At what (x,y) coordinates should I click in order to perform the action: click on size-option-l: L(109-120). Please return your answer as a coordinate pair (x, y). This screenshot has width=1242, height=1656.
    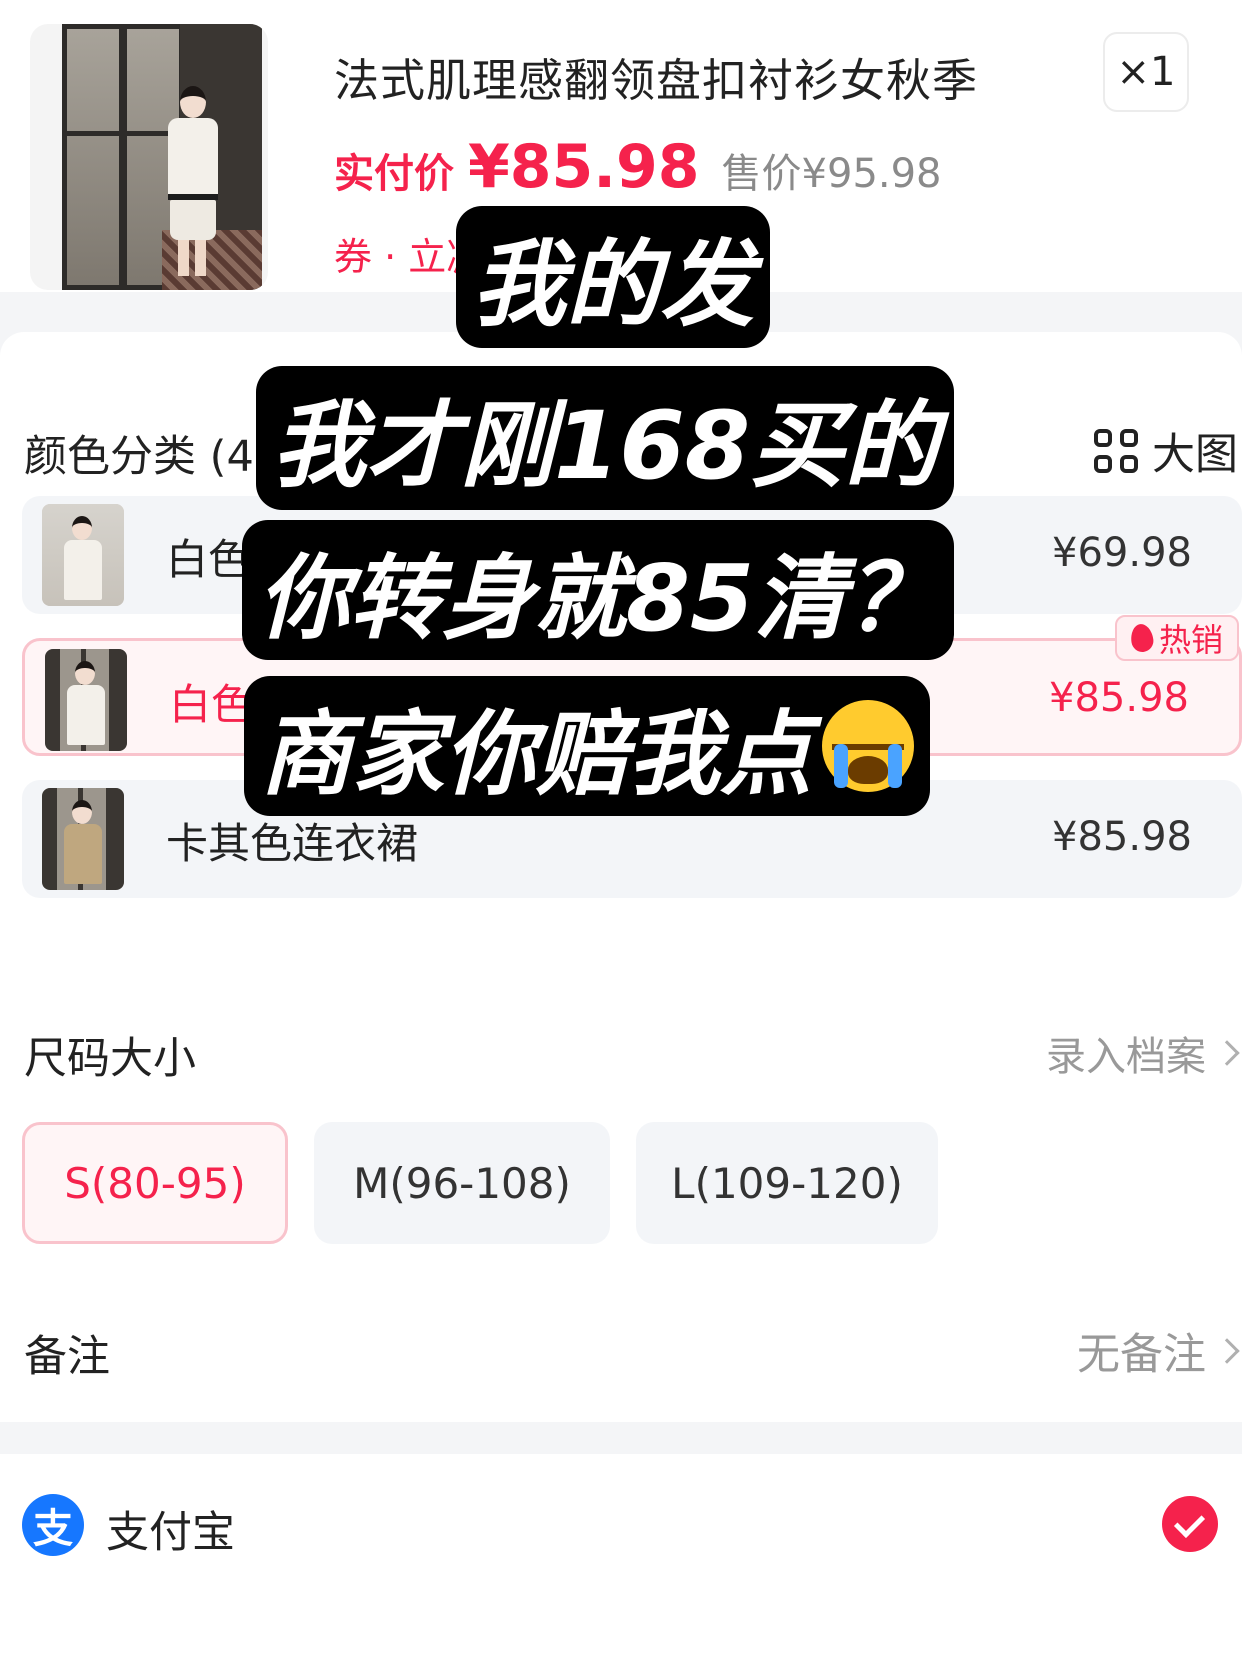
    Looking at the image, I should click on (787, 1183).